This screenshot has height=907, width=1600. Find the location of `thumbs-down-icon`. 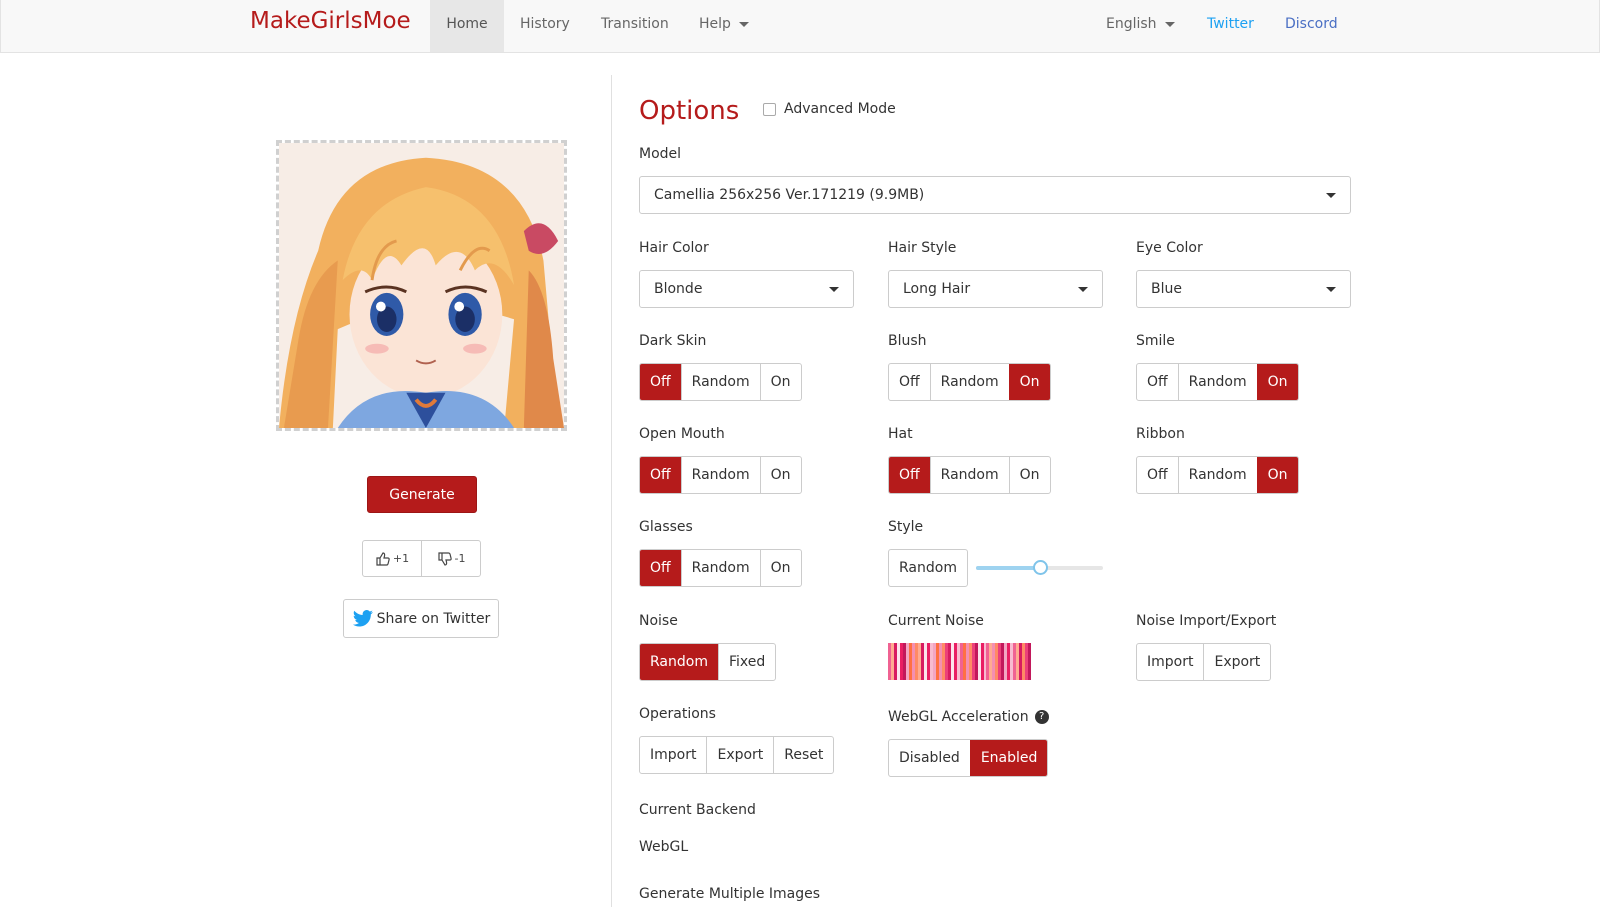

thumbs-down-icon is located at coordinates (444, 558).